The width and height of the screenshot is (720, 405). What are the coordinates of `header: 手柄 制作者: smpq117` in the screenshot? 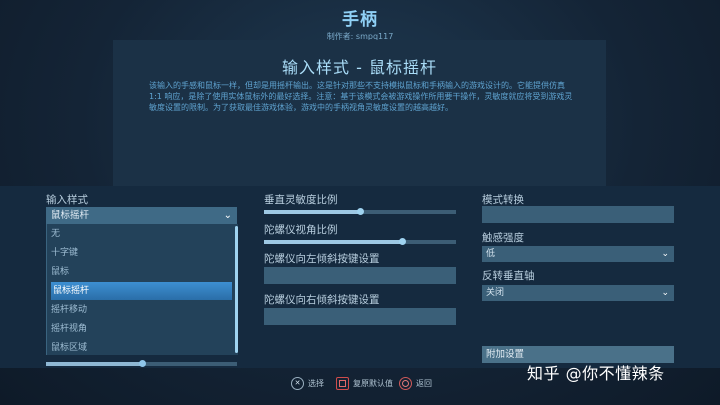 It's located at (360, 23).